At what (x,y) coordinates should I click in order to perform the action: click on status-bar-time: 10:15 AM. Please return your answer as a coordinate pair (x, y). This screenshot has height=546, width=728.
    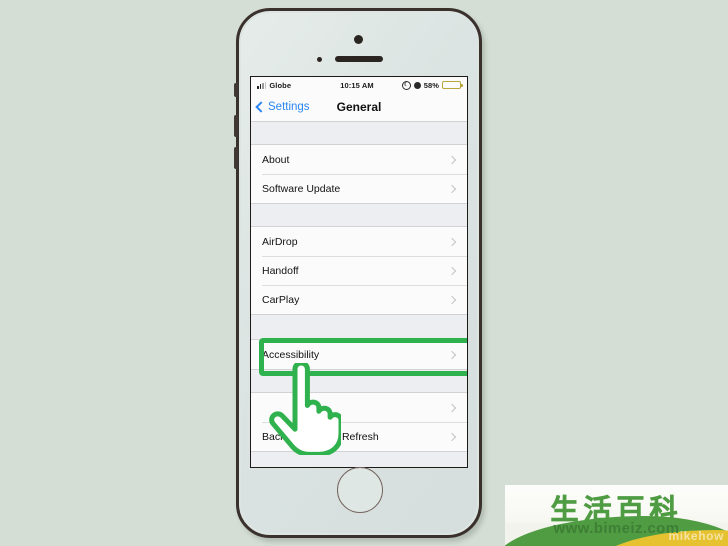
    Looking at the image, I should click on (357, 85).